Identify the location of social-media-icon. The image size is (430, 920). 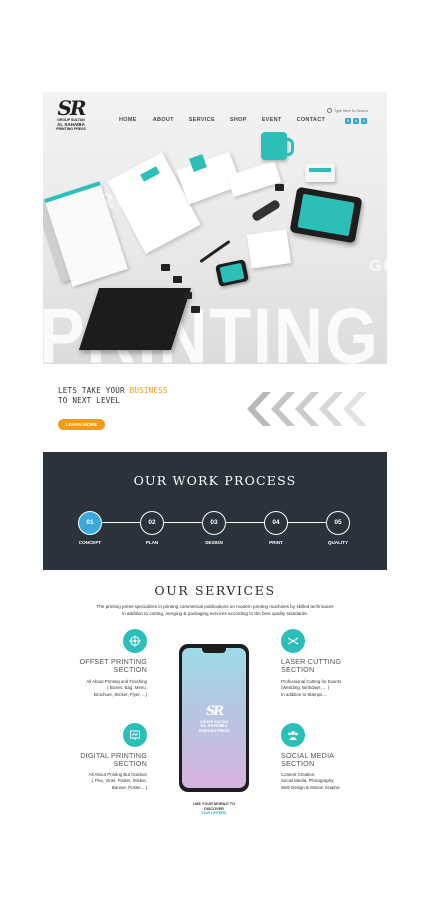
(293, 735).